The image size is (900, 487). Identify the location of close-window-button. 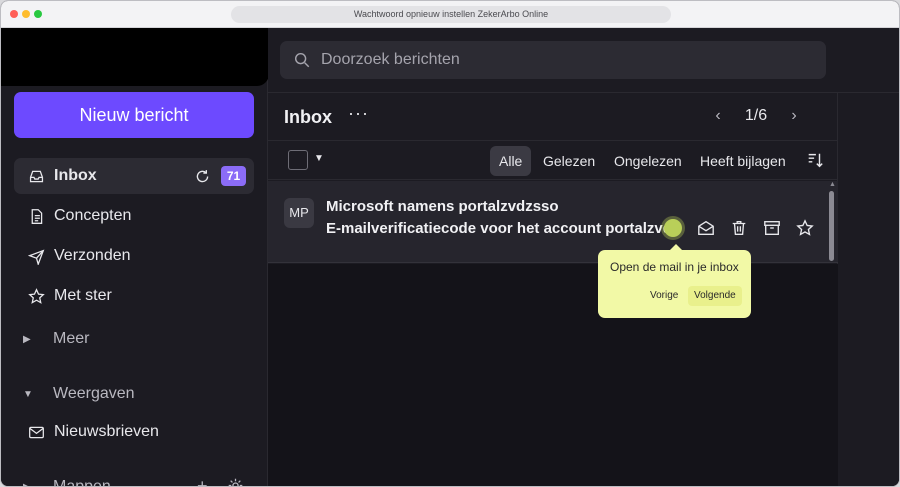
(14, 14).